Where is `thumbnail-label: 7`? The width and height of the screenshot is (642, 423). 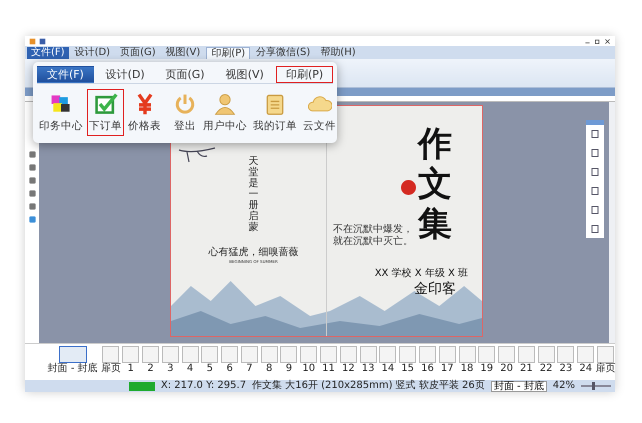
thumbnail-label: 7 is located at coordinates (249, 369).